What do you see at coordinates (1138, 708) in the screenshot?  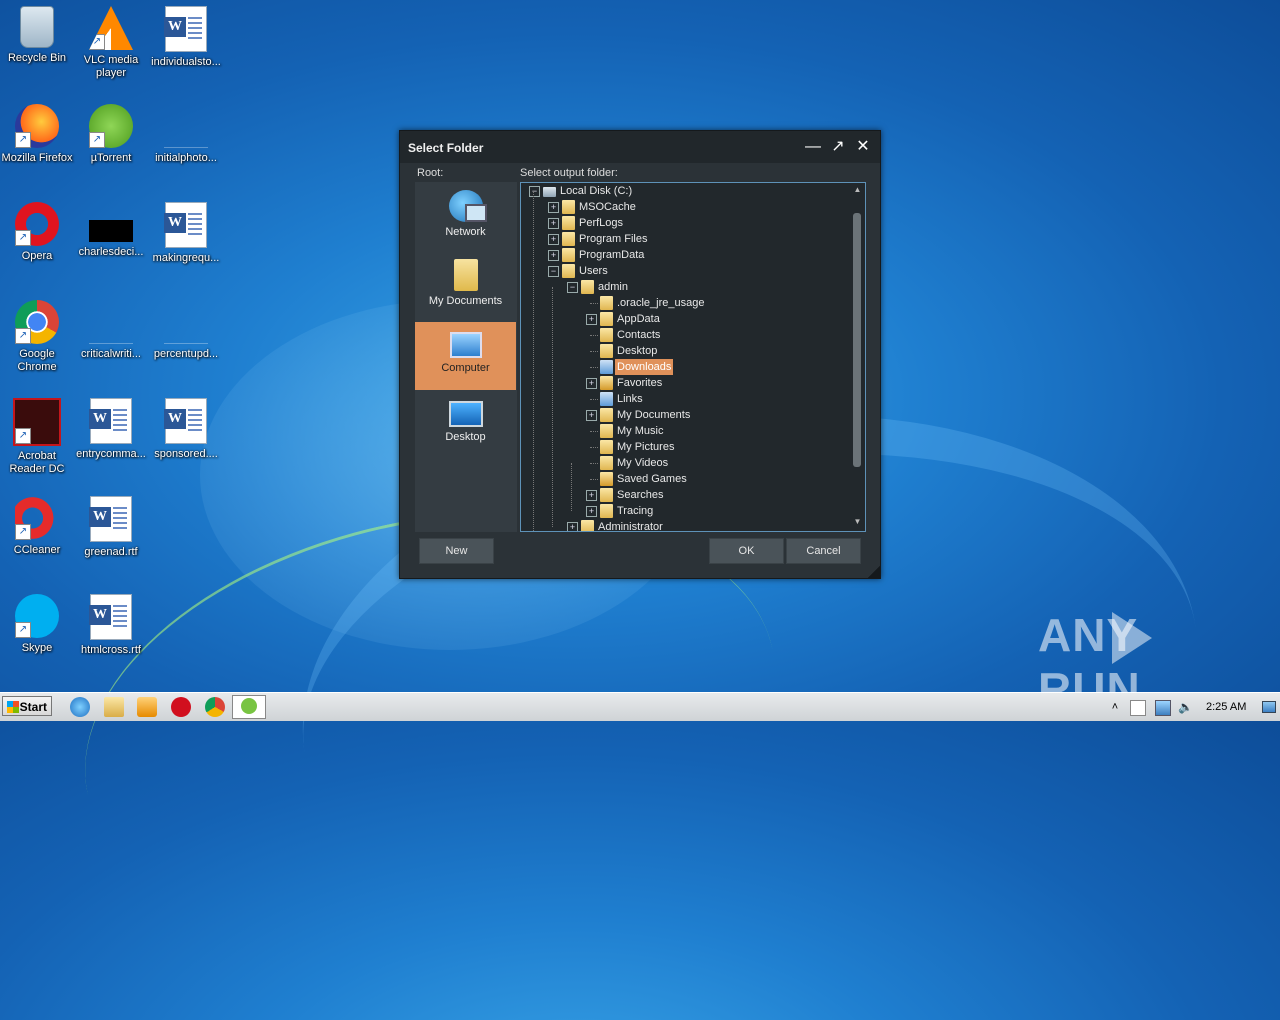 I see `action-center-icon` at bounding box center [1138, 708].